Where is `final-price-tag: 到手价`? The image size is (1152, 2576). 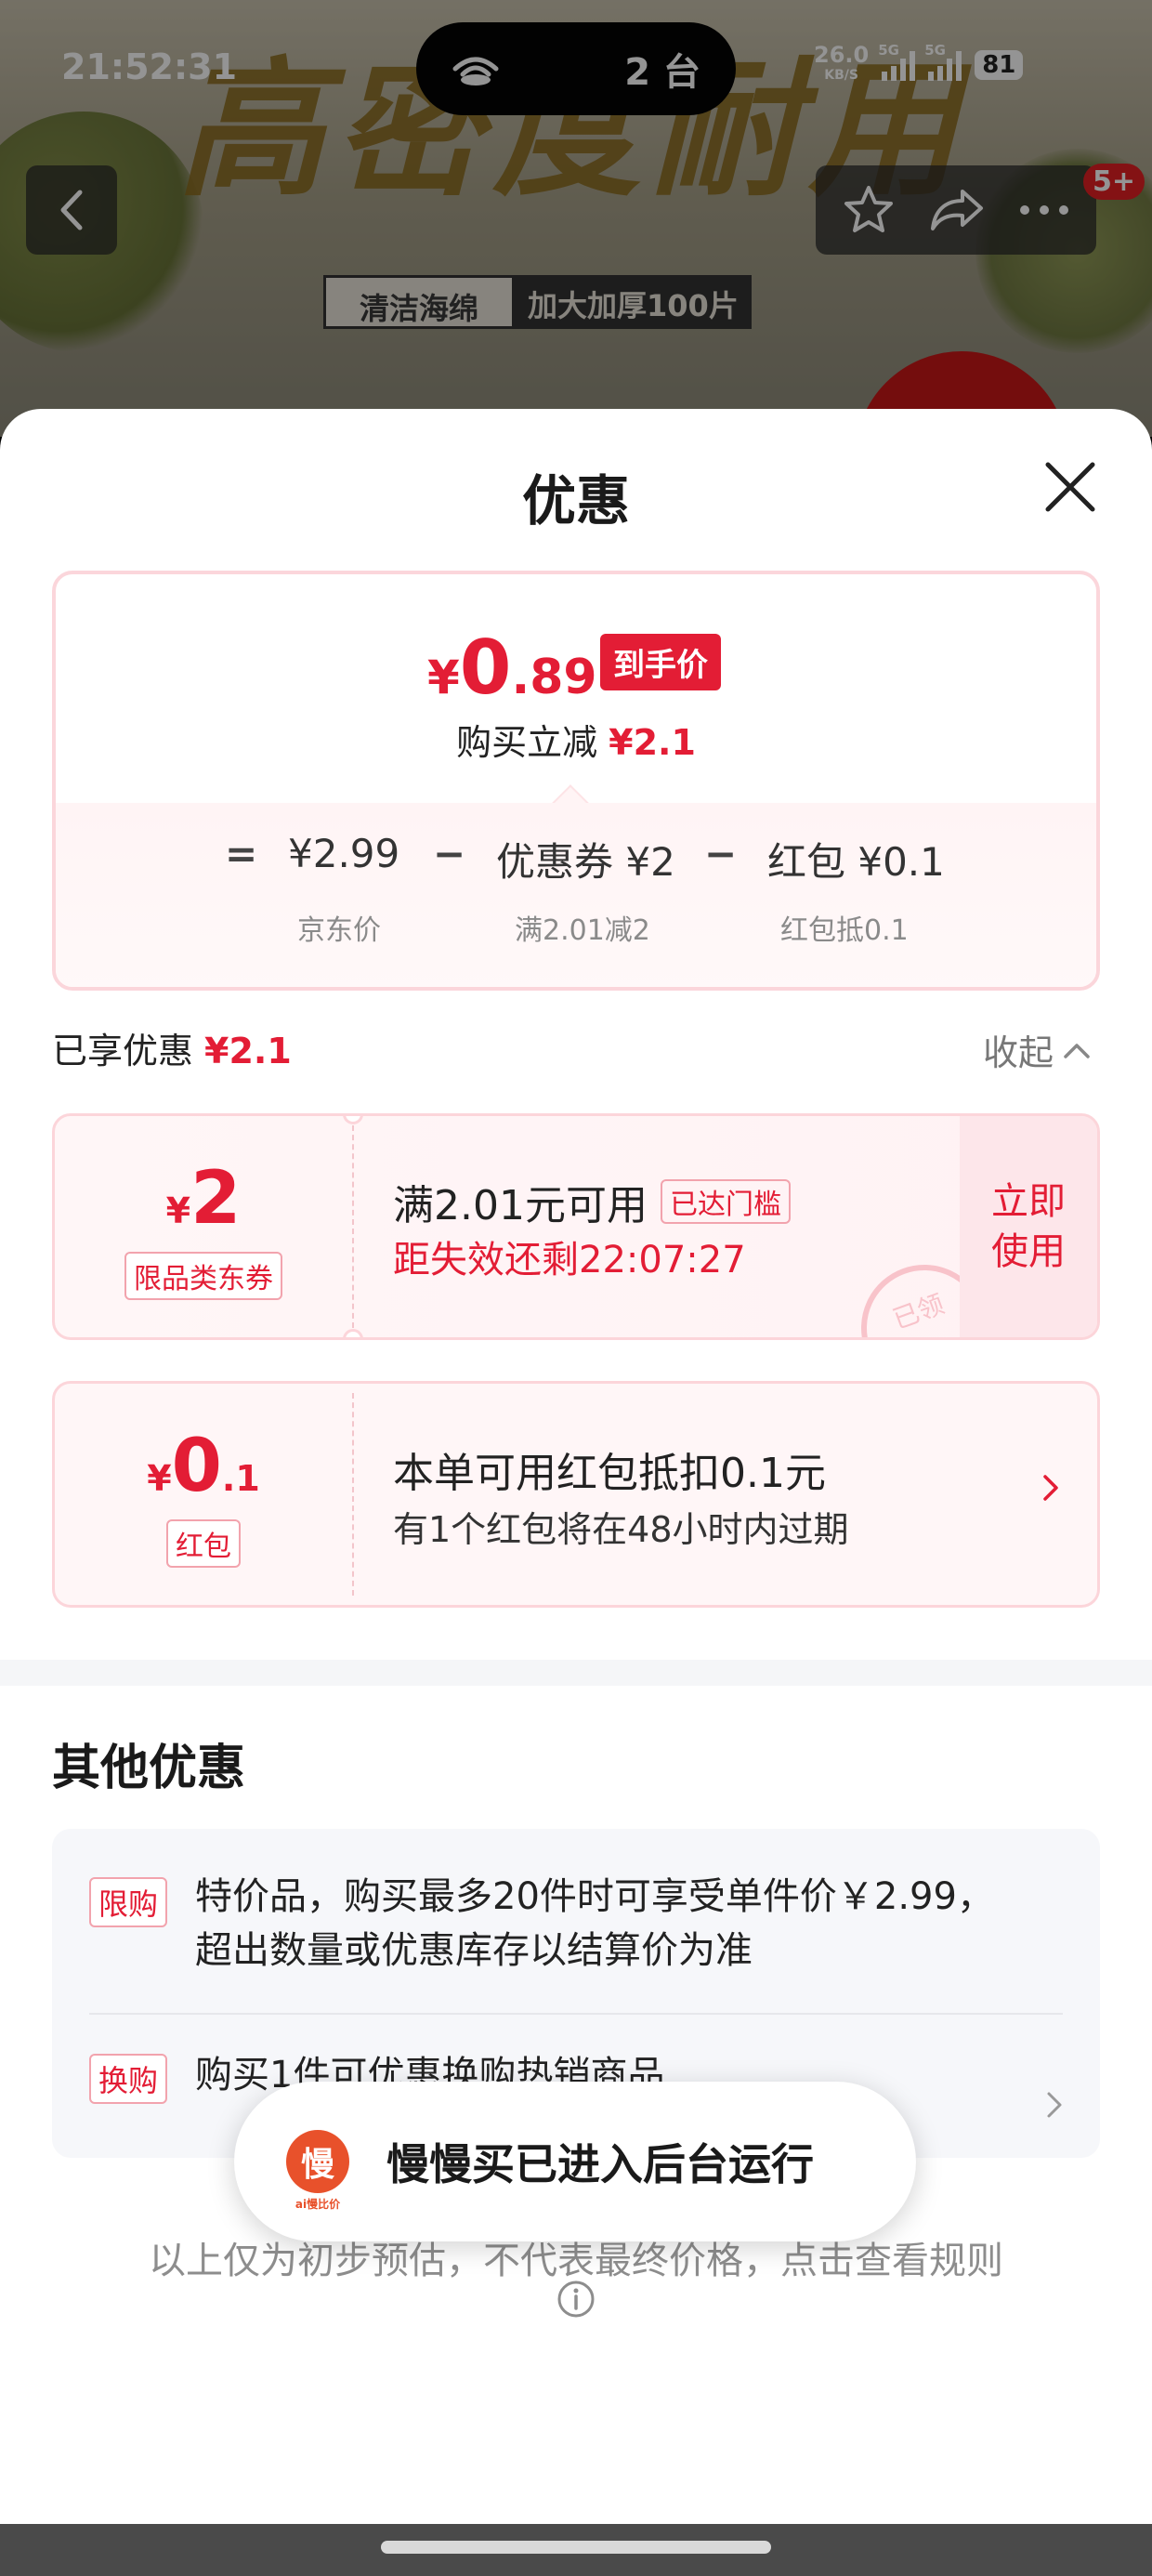 final-price-tag: 到手价 is located at coordinates (660, 662).